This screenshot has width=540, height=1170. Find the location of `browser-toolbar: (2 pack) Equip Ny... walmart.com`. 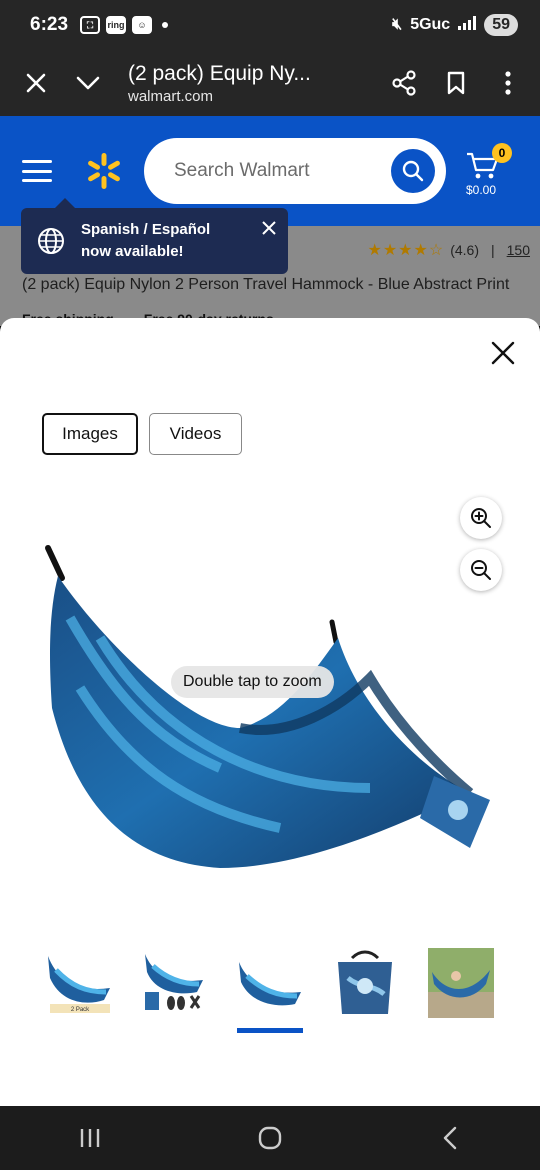

browser-toolbar: (2 pack) Equip Ny... walmart.com is located at coordinates (270, 83).